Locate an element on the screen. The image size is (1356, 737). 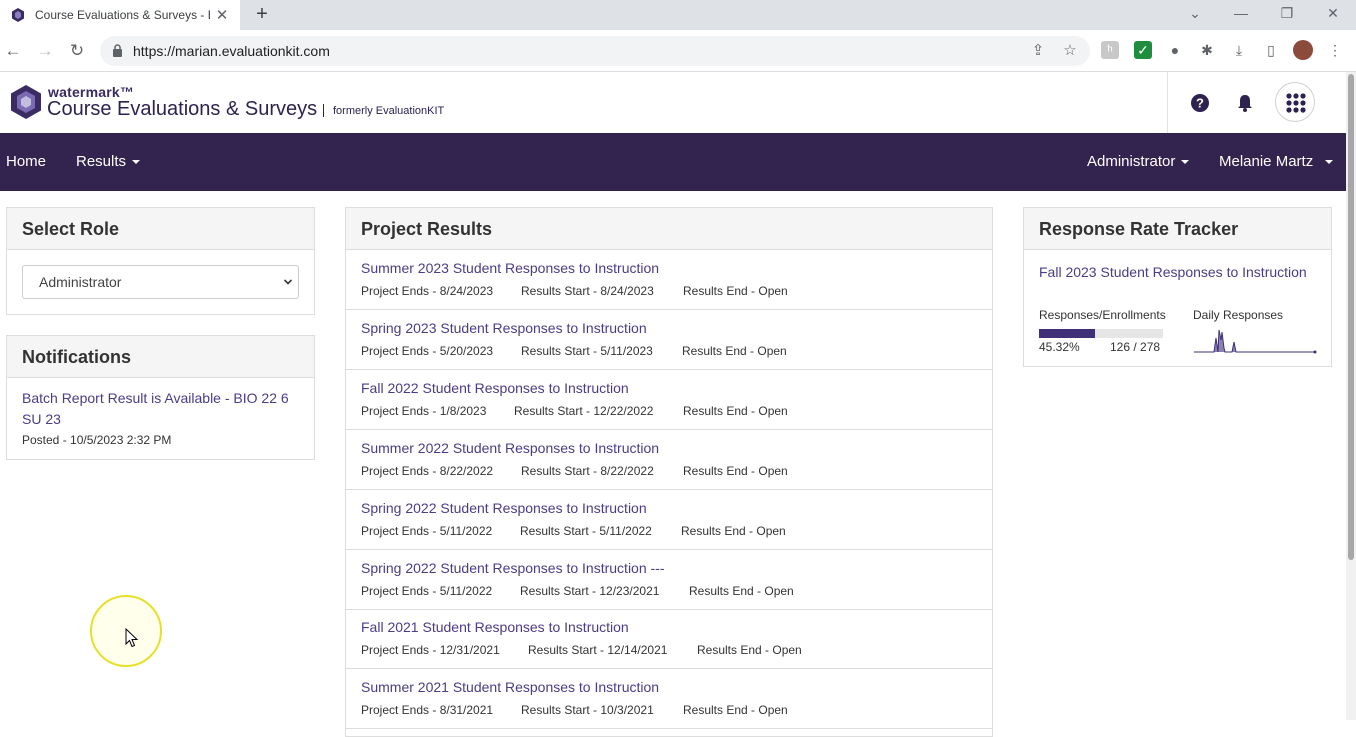
chevron-down-icon is located at coordinates (288, 282).